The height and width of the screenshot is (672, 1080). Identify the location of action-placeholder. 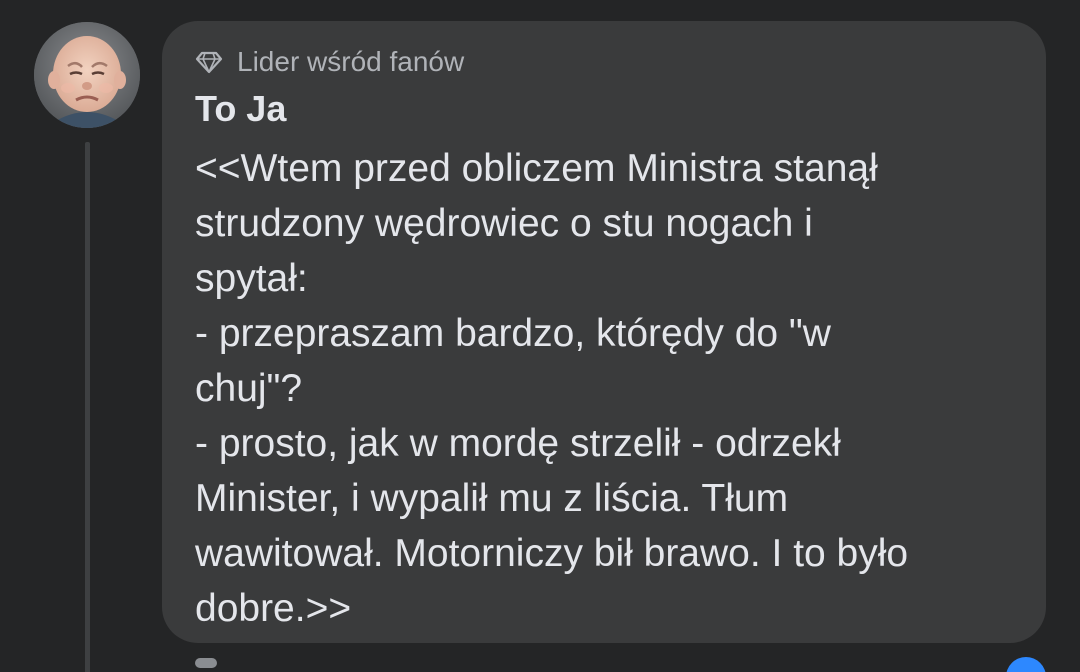
(206, 663).